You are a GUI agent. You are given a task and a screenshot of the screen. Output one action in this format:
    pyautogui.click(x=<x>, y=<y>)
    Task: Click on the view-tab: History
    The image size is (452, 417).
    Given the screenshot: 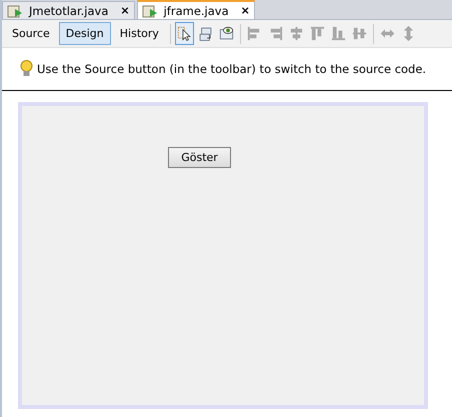 What is the action you would take?
    pyautogui.click(x=139, y=33)
    